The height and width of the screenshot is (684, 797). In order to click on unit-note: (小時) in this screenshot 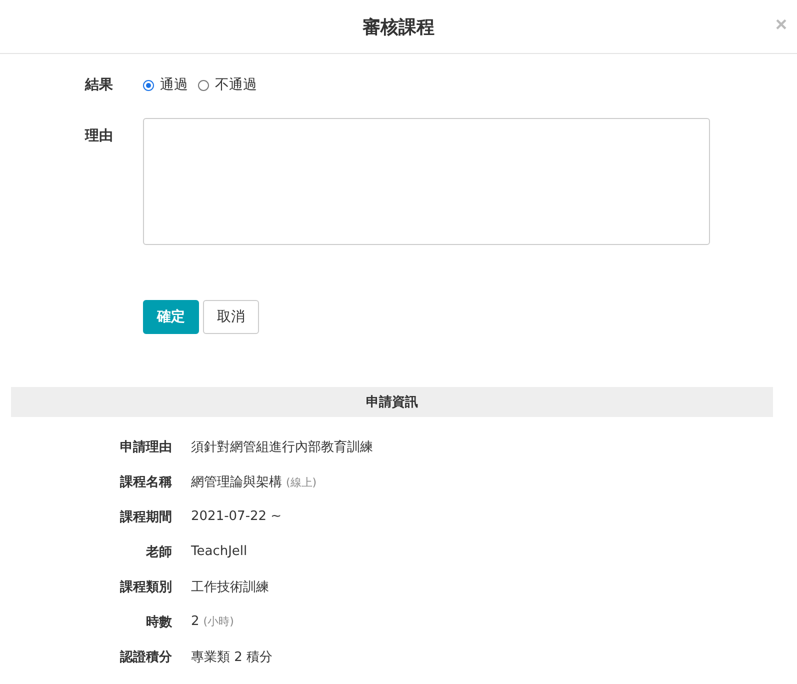, I will do `click(218, 621)`.